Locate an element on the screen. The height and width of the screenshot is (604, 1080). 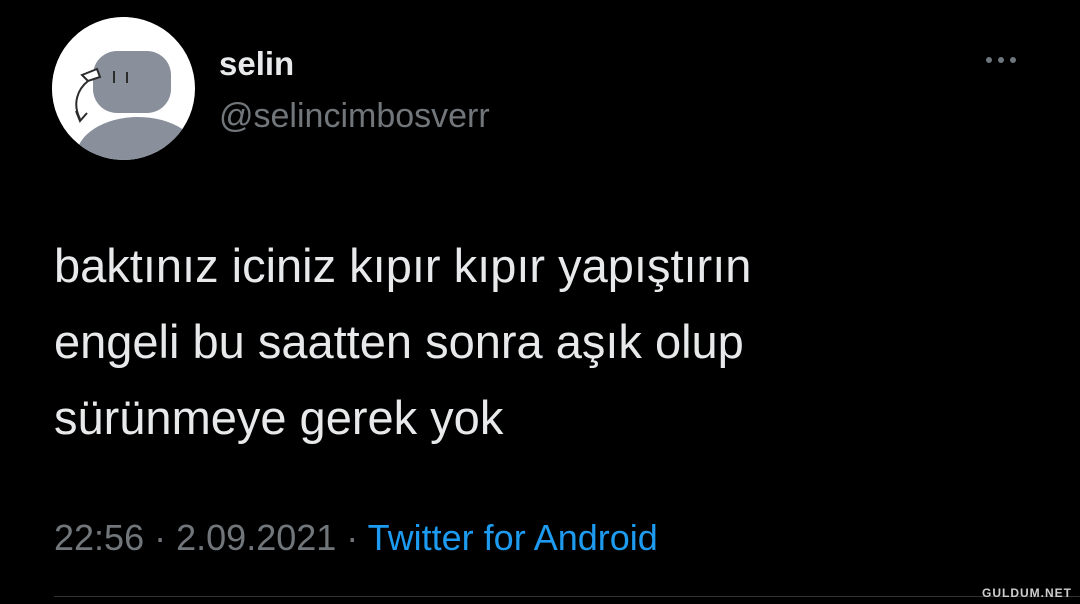
avatar-drawing-icon is located at coordinates (123, 88).